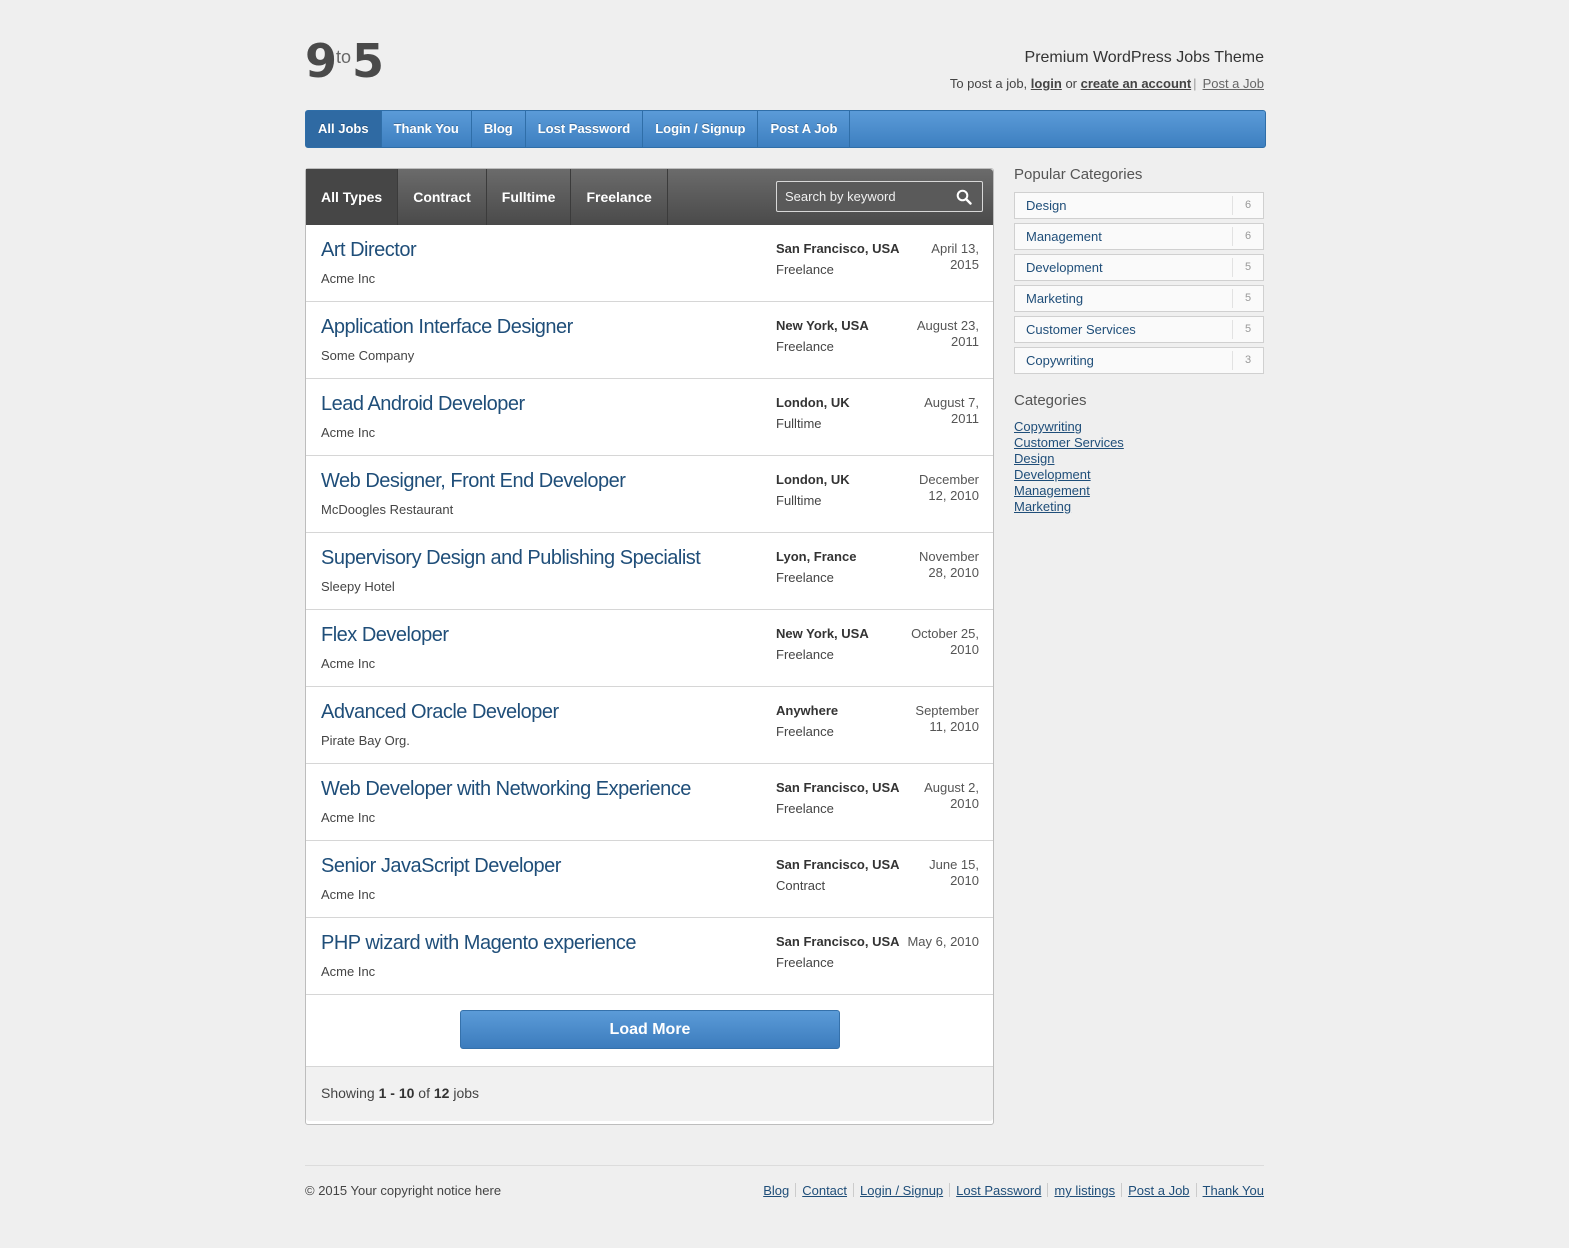 The width and height of the screenshot is (1569, 1248). What do you see at coordinates (1158, 1190) in the screenshot?
I see `footer-link-post-a-job: Post a Job` at bounding box center [1158, 1190].